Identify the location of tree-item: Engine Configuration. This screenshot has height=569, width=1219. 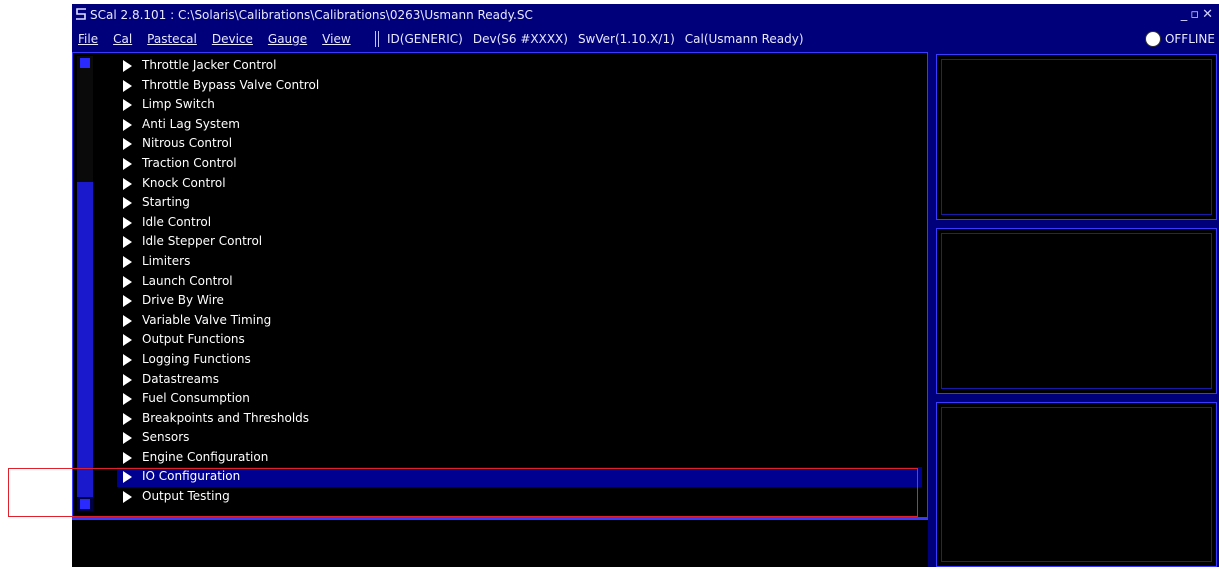
(519, 458).